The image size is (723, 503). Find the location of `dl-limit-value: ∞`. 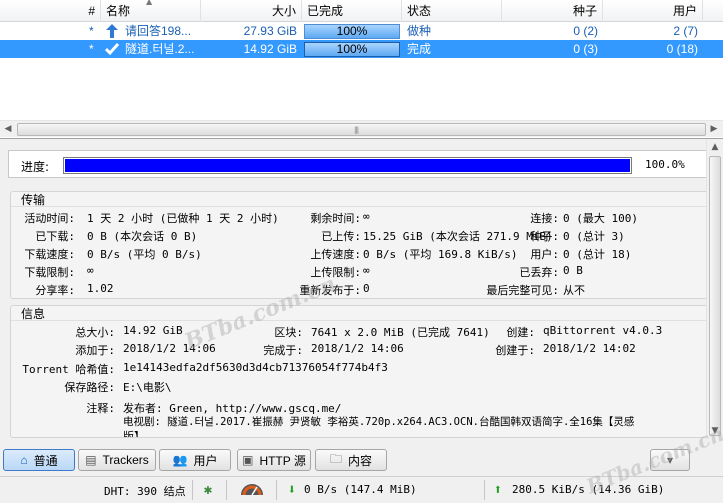

dl-limit-value: ∞ is located at coordinates (90, 270).